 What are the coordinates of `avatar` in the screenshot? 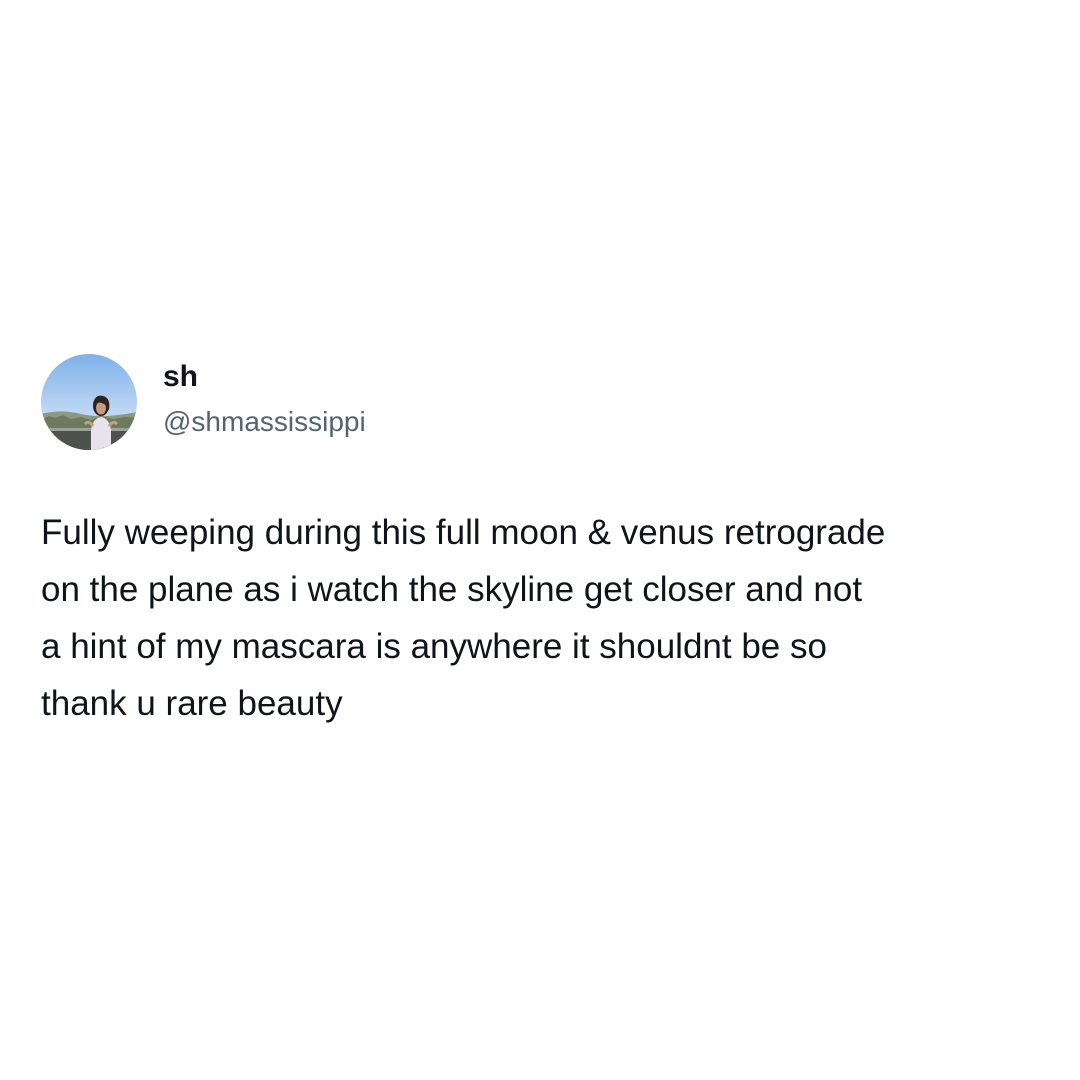 It's located at (89, 402).